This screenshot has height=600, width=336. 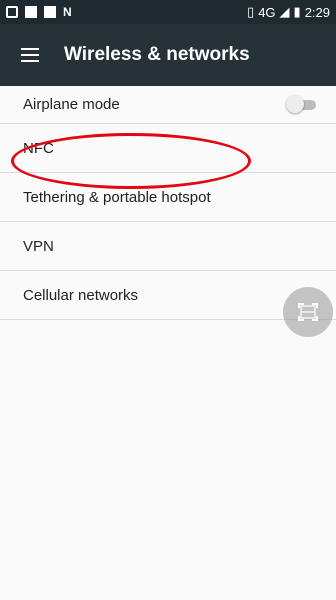 I want to click on capture-frame-icon, so click(x=308, y=312).